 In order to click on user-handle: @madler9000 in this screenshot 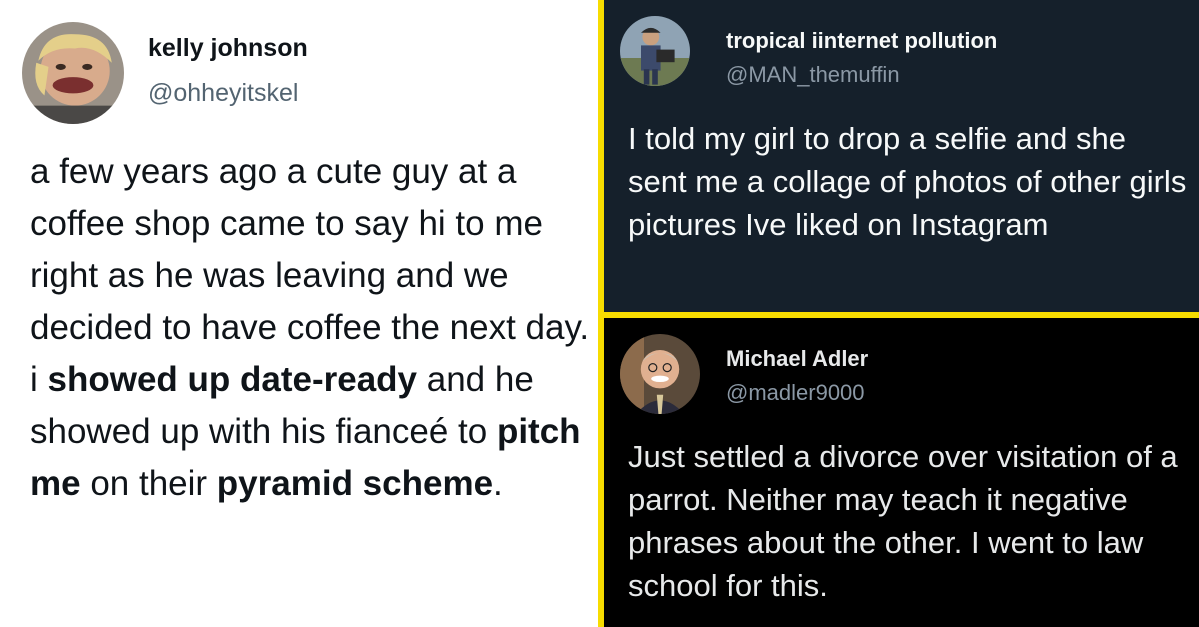, I will do `click(795, 393)`.